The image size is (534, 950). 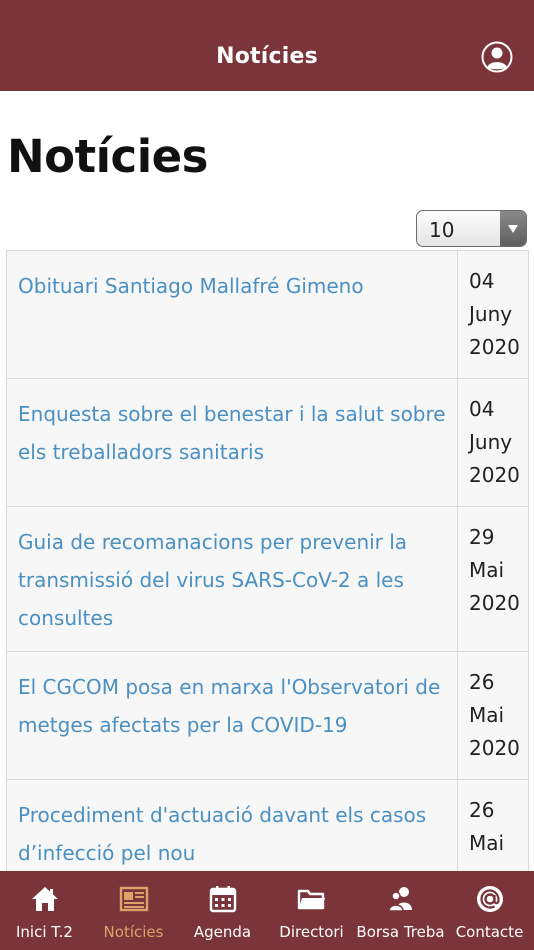 I want to click on news-date-cell: 29 Mai 2020, so click(x=493, y=579).